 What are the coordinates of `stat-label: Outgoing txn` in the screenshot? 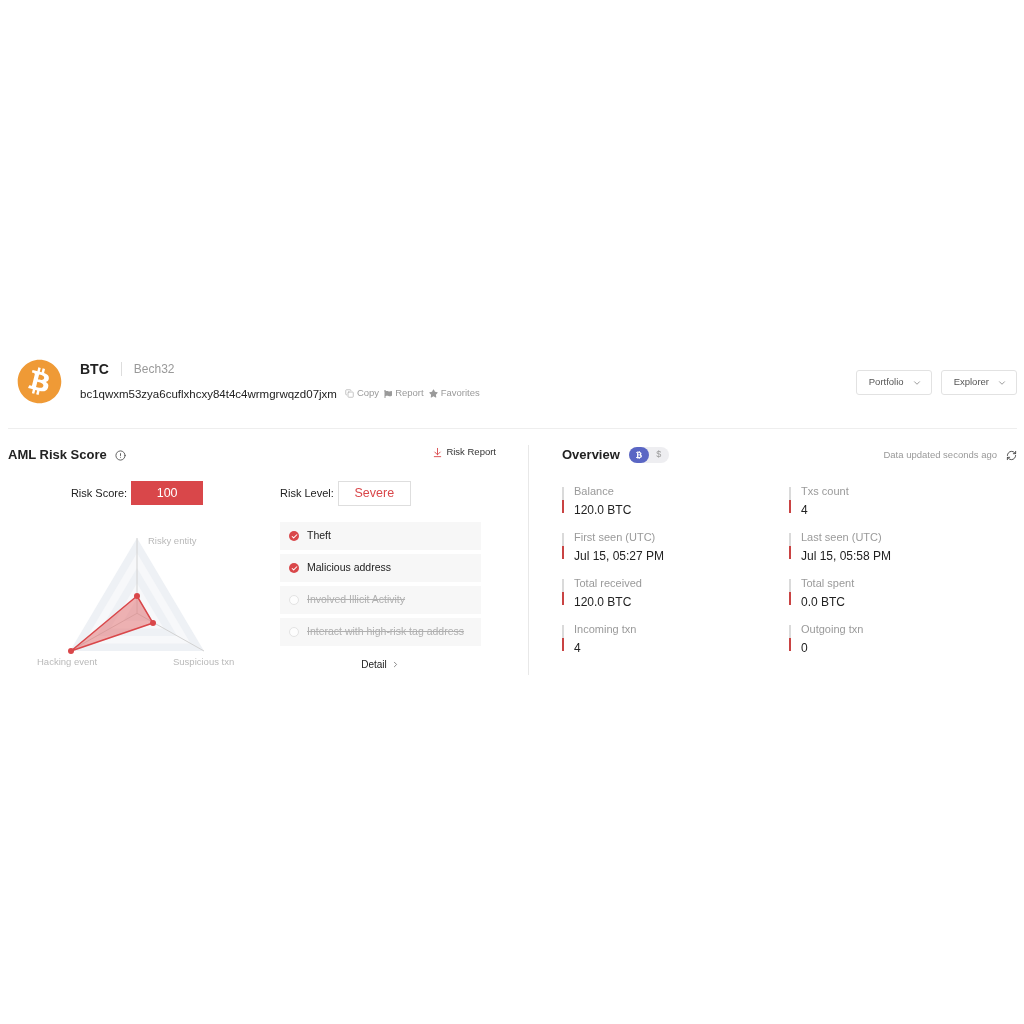 It's located at (832, 629).